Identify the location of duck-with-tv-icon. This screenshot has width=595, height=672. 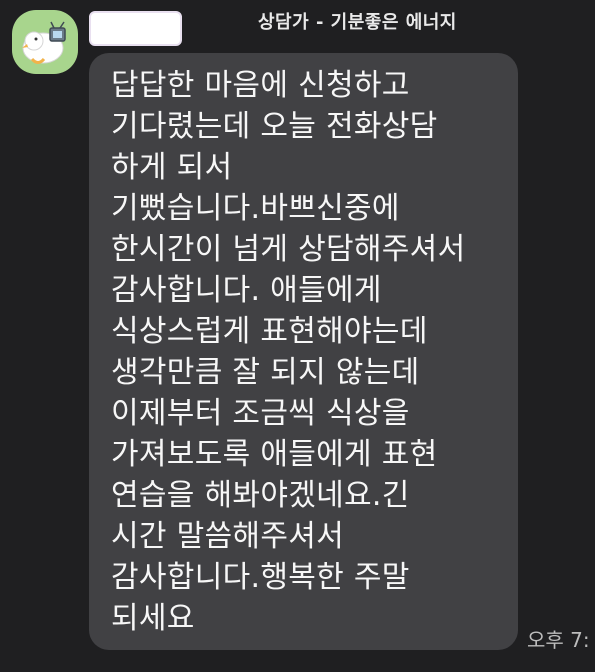
(44, 42).